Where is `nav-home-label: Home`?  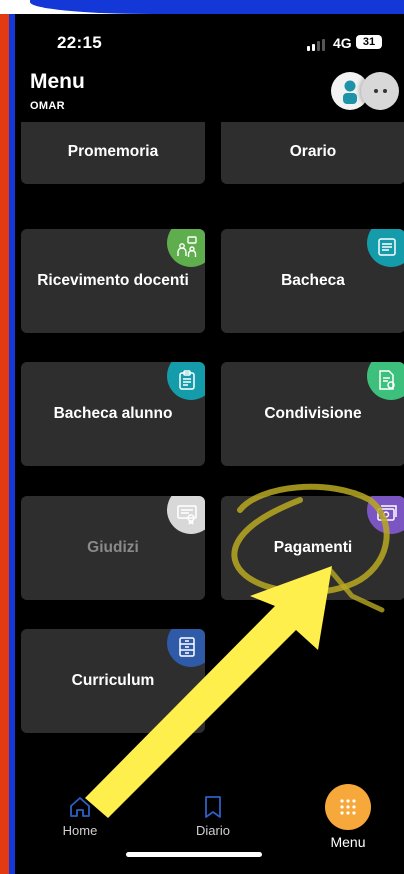 nav-home-label: Home is located at coordinates (80, 830).